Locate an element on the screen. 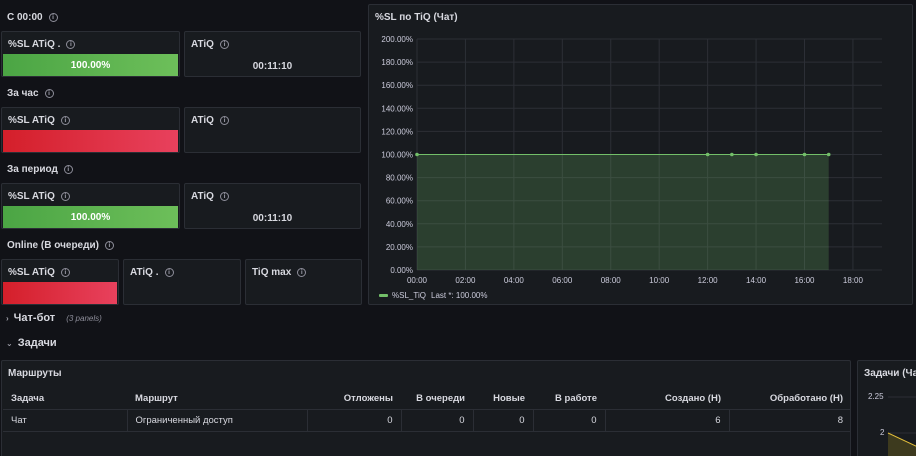 This screenshot has height=456, width=916. section-tasks: ⌄ Задачи is located at coordinates (31, 343).